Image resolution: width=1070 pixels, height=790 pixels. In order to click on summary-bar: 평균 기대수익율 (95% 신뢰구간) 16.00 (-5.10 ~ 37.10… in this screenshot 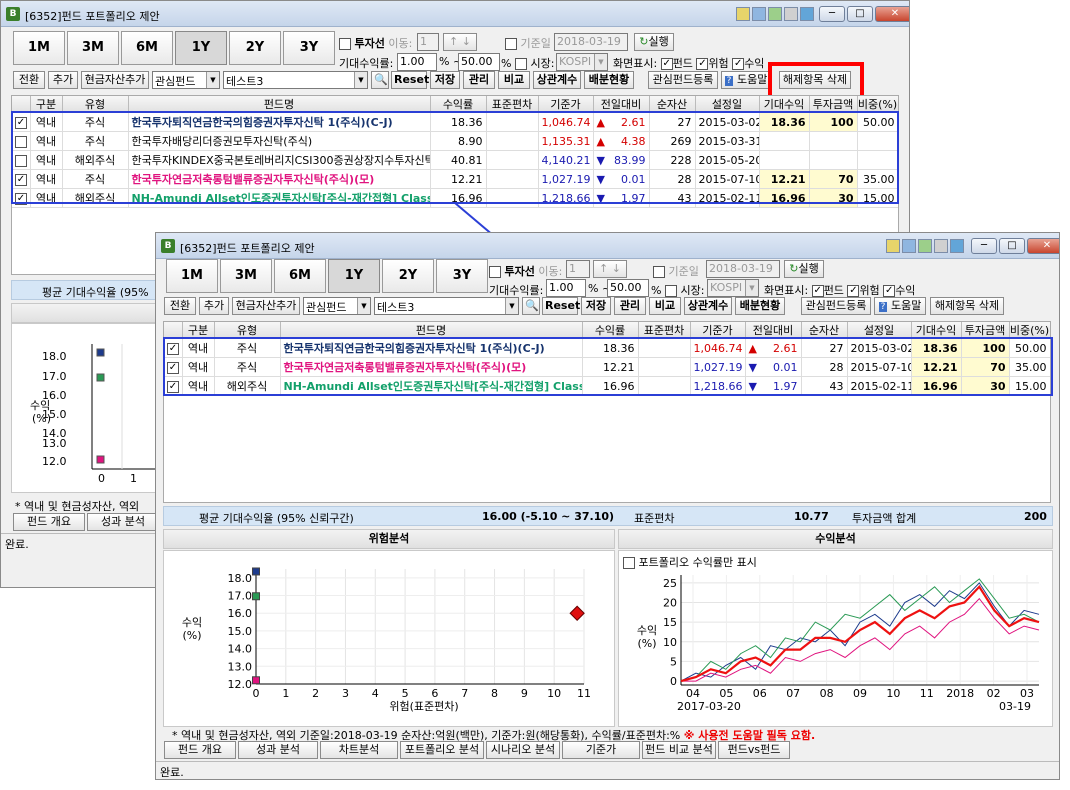, I will do `click(608, 516)`.